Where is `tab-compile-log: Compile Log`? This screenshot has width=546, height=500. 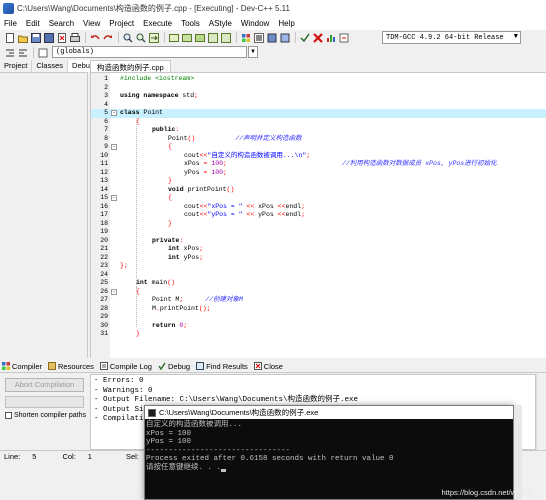 tab-compile-log: Compile Log is located at coordinates (125, 366).